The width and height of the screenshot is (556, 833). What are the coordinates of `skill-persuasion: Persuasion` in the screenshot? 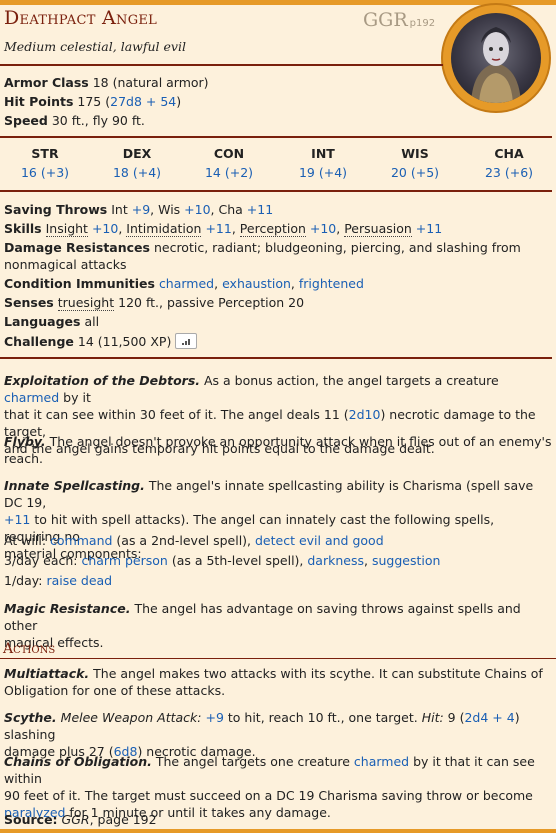 It's located at (378, 229).